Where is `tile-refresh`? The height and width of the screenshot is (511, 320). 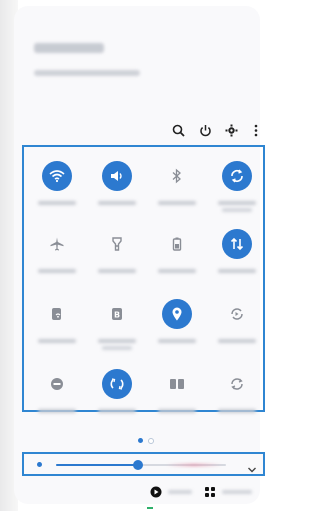 tile-refresh is located at coordinates (238, 401).